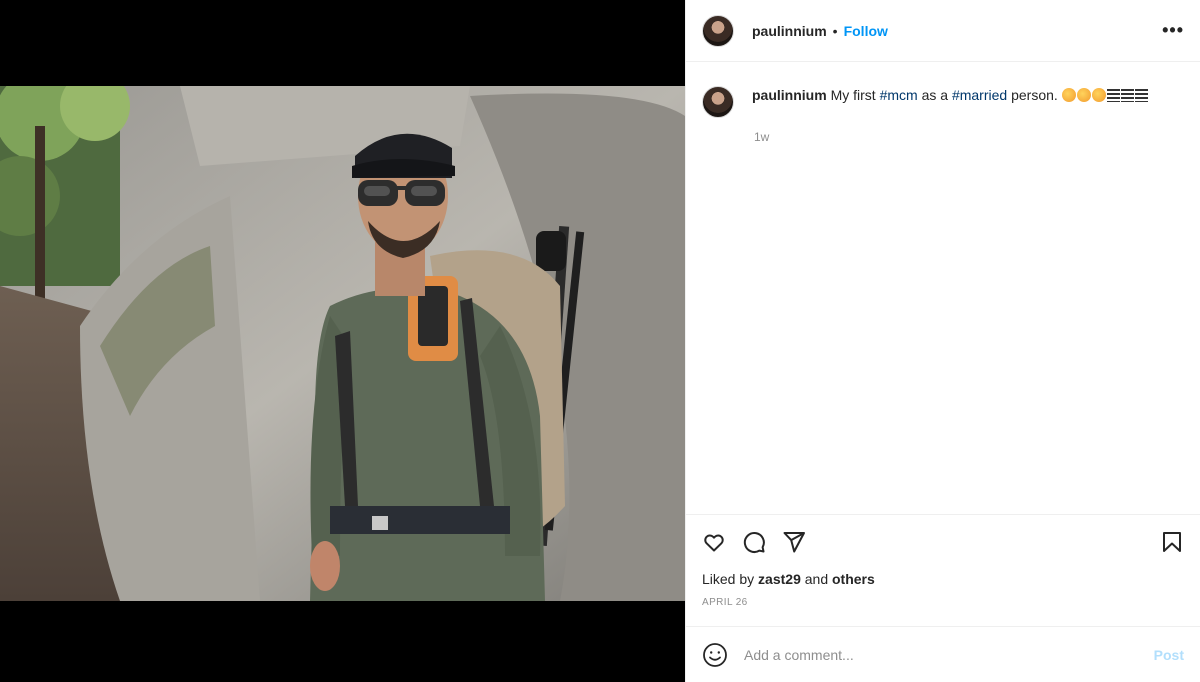 This screenshot has height=682, width=1200. What do you see at coordinates (853, 579) in the screenshot?
I see `liked-by-others: others` at bounding box center [853, 579].